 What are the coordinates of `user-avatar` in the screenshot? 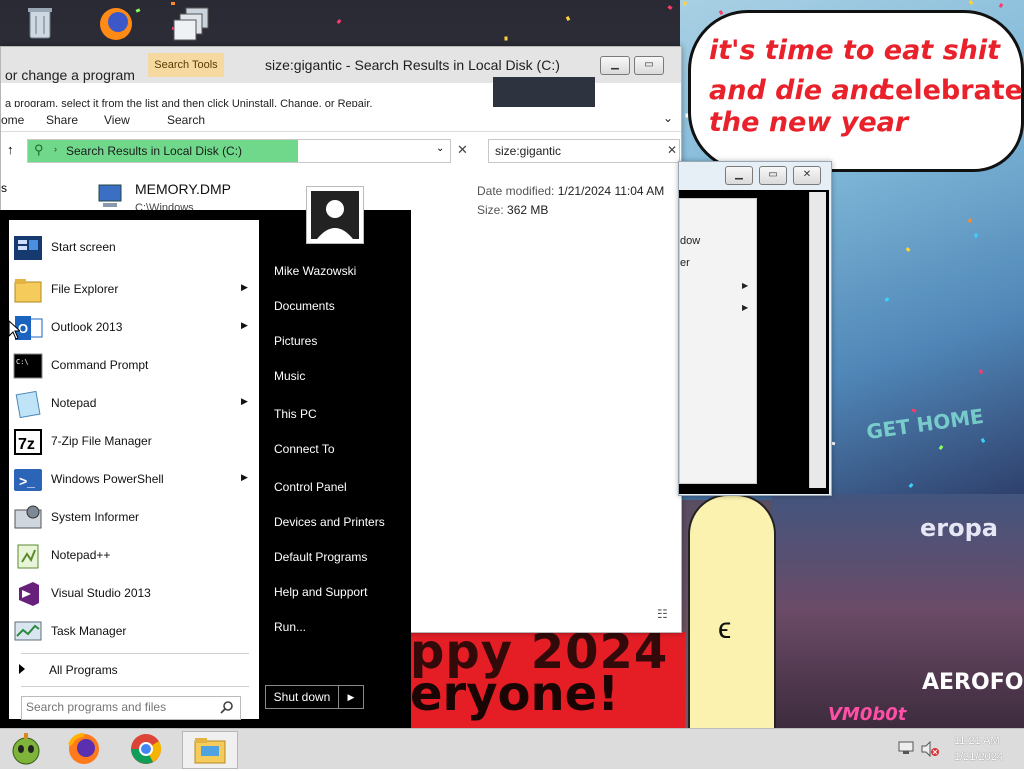 It's located at (335, 215).